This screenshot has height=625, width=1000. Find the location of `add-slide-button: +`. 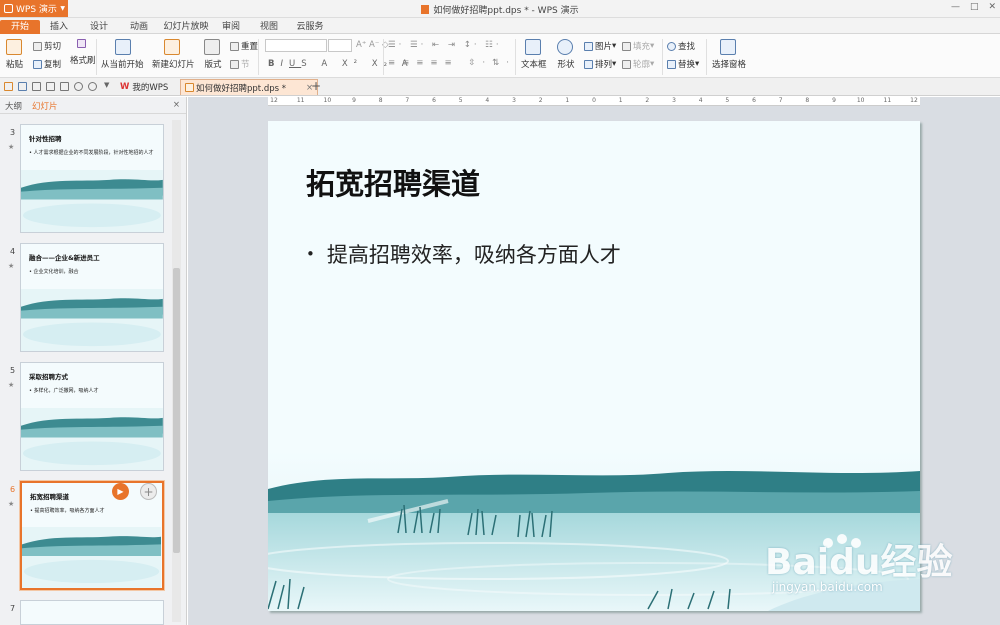

add-slide-button: + is located at coordinates (148, 491).